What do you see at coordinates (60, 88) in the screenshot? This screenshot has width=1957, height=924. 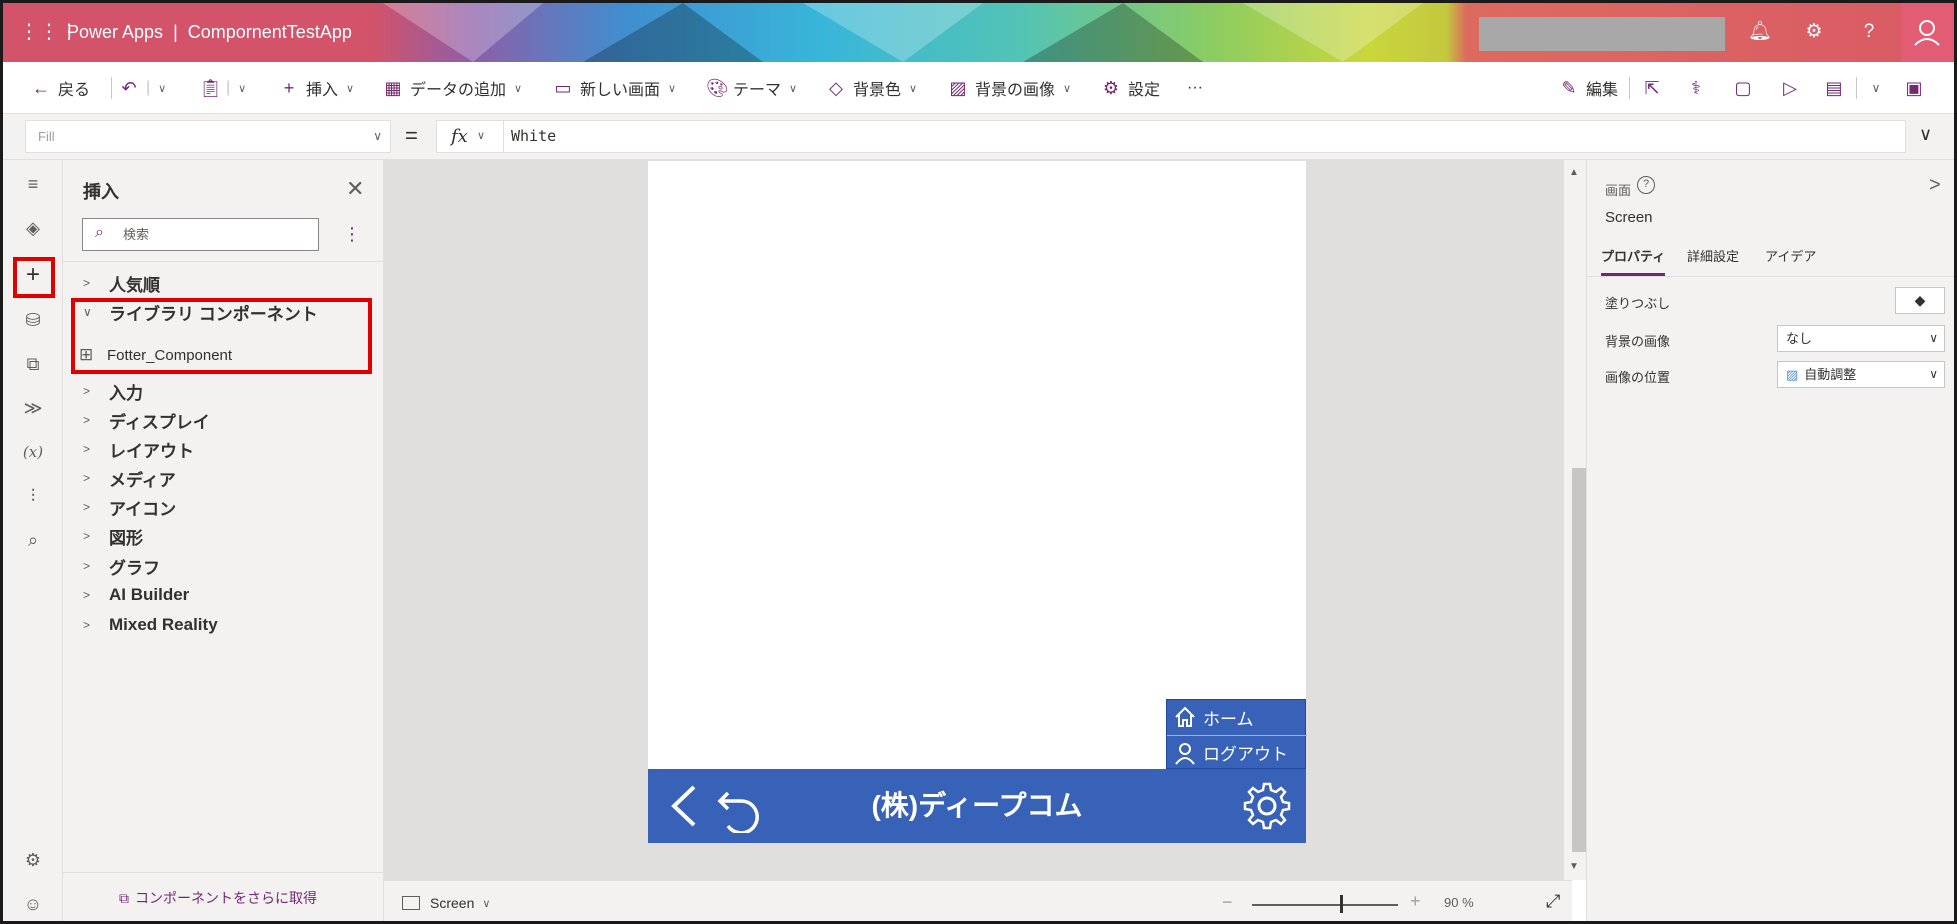 I see `back-button: ← 戻る` at bounding box center [60, 88].